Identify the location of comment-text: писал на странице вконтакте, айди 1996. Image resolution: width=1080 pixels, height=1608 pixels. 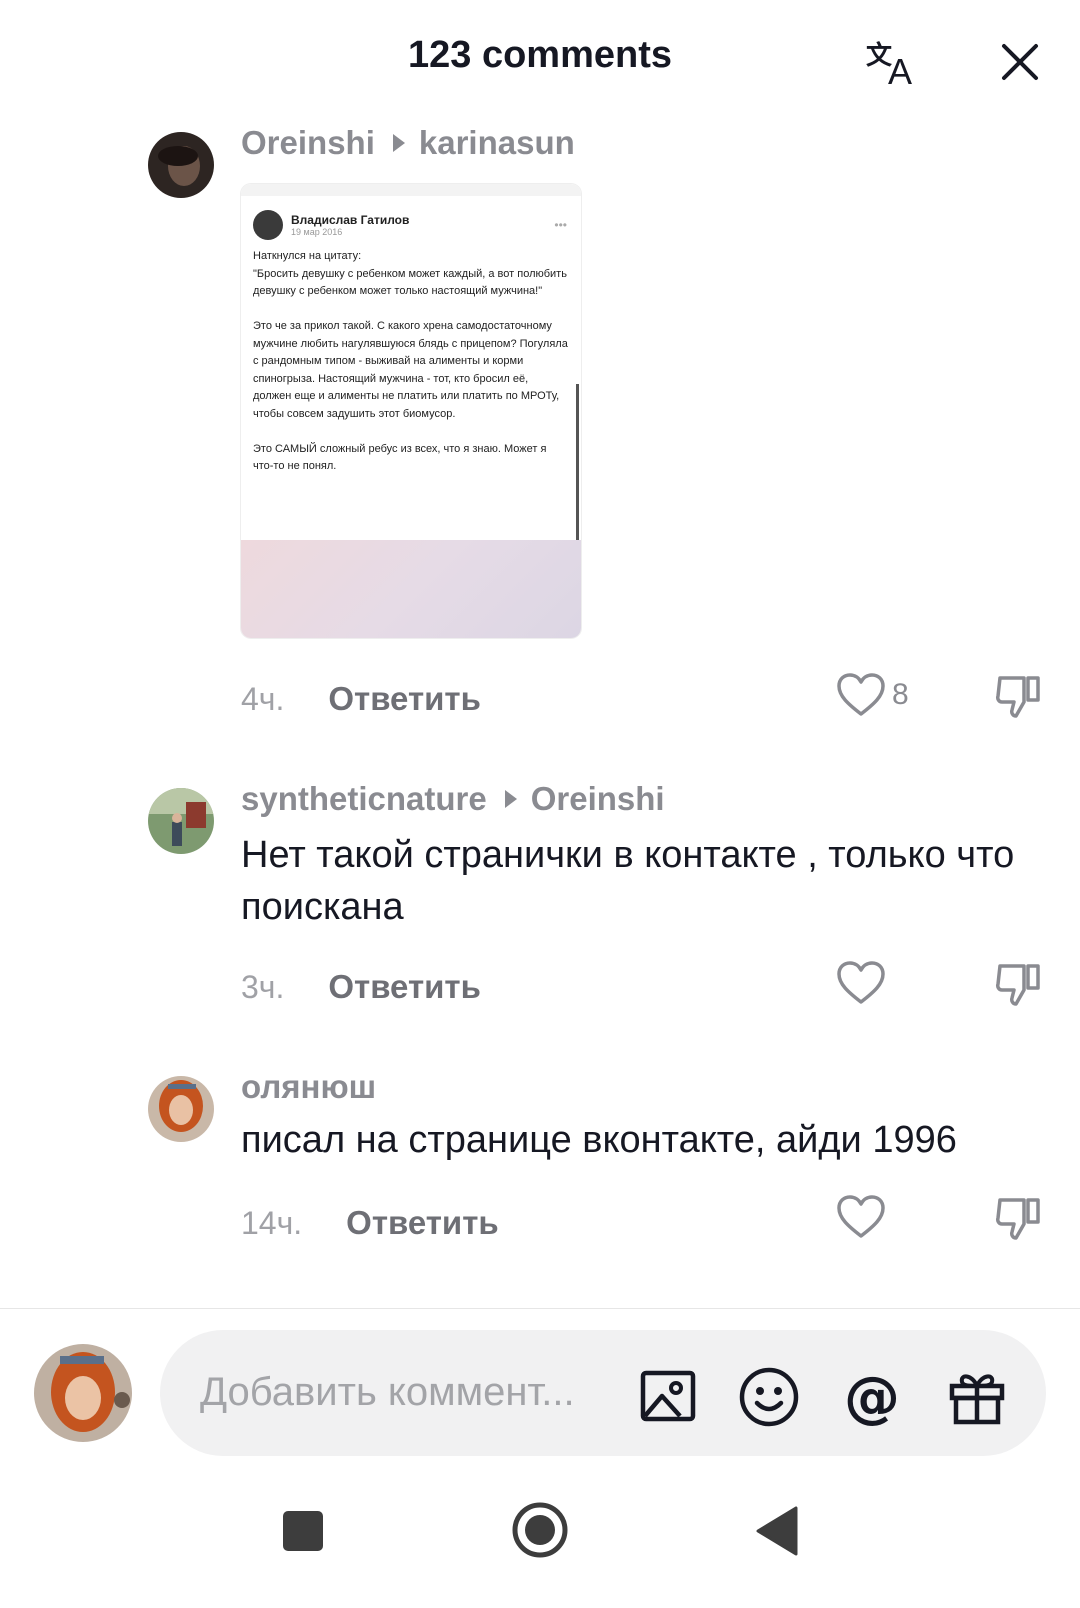
(599, 1140).